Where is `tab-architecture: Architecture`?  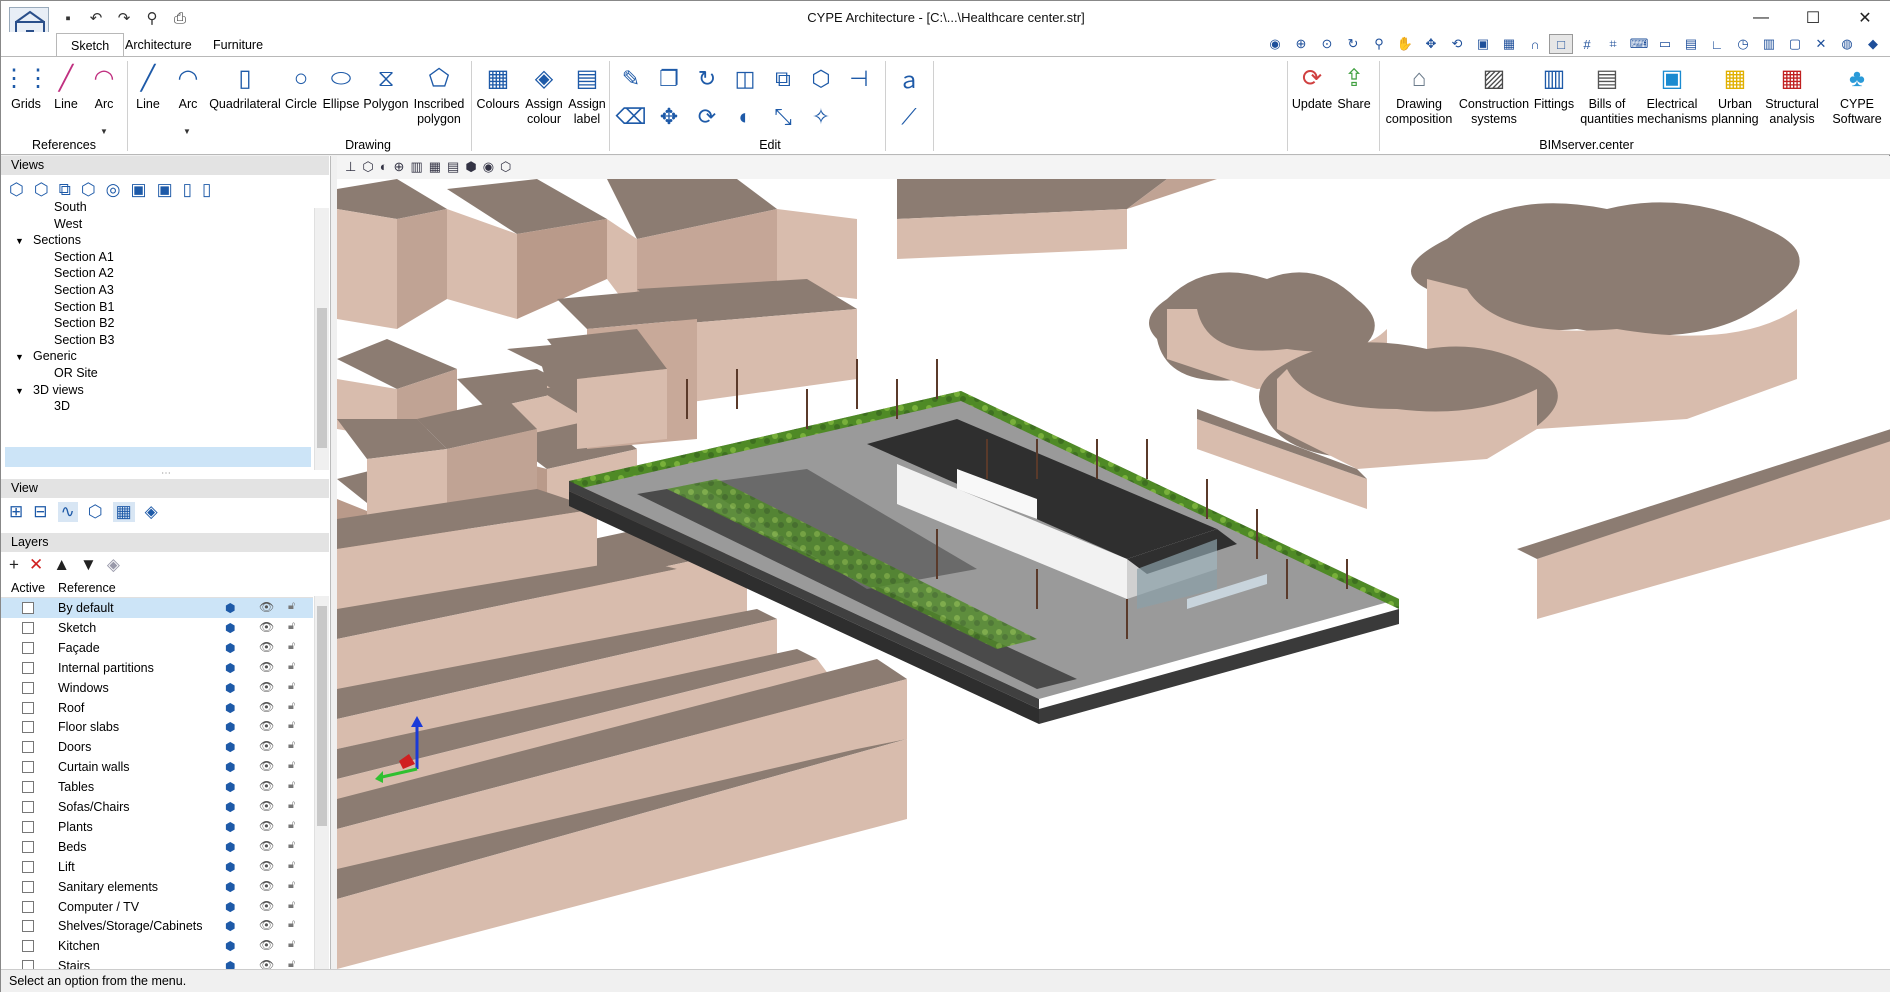
tab-architecture: Architecture is located at coordinates (158, 44).